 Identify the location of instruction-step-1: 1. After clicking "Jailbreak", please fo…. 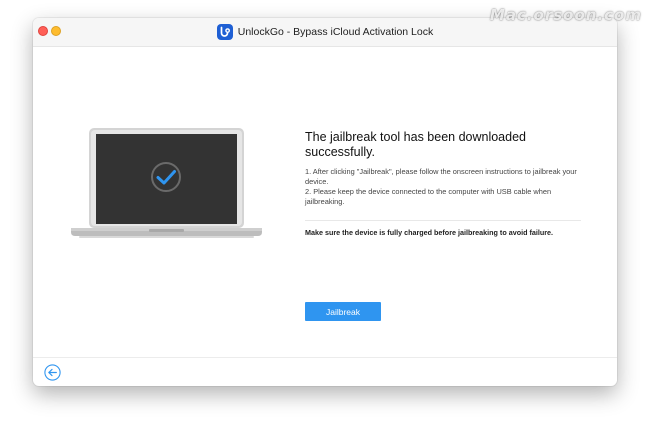
(441, 176).